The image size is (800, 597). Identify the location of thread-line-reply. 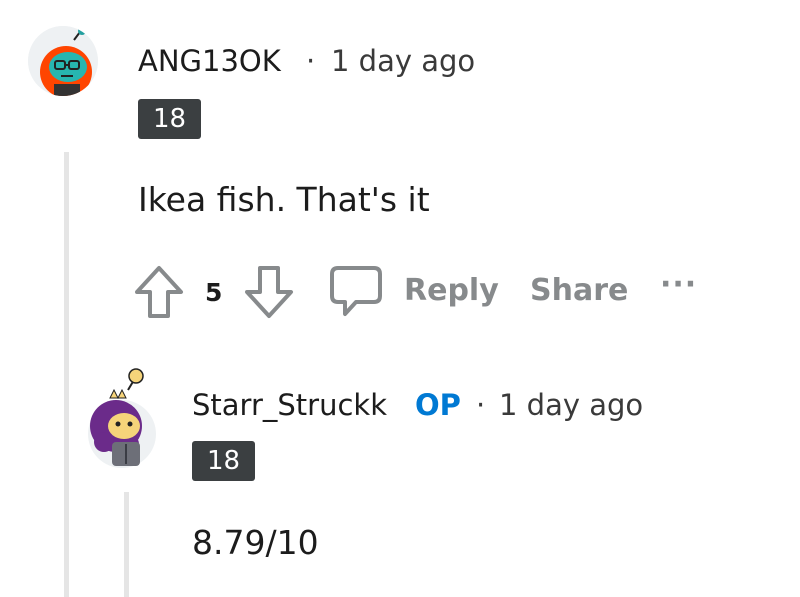
(126, 544).